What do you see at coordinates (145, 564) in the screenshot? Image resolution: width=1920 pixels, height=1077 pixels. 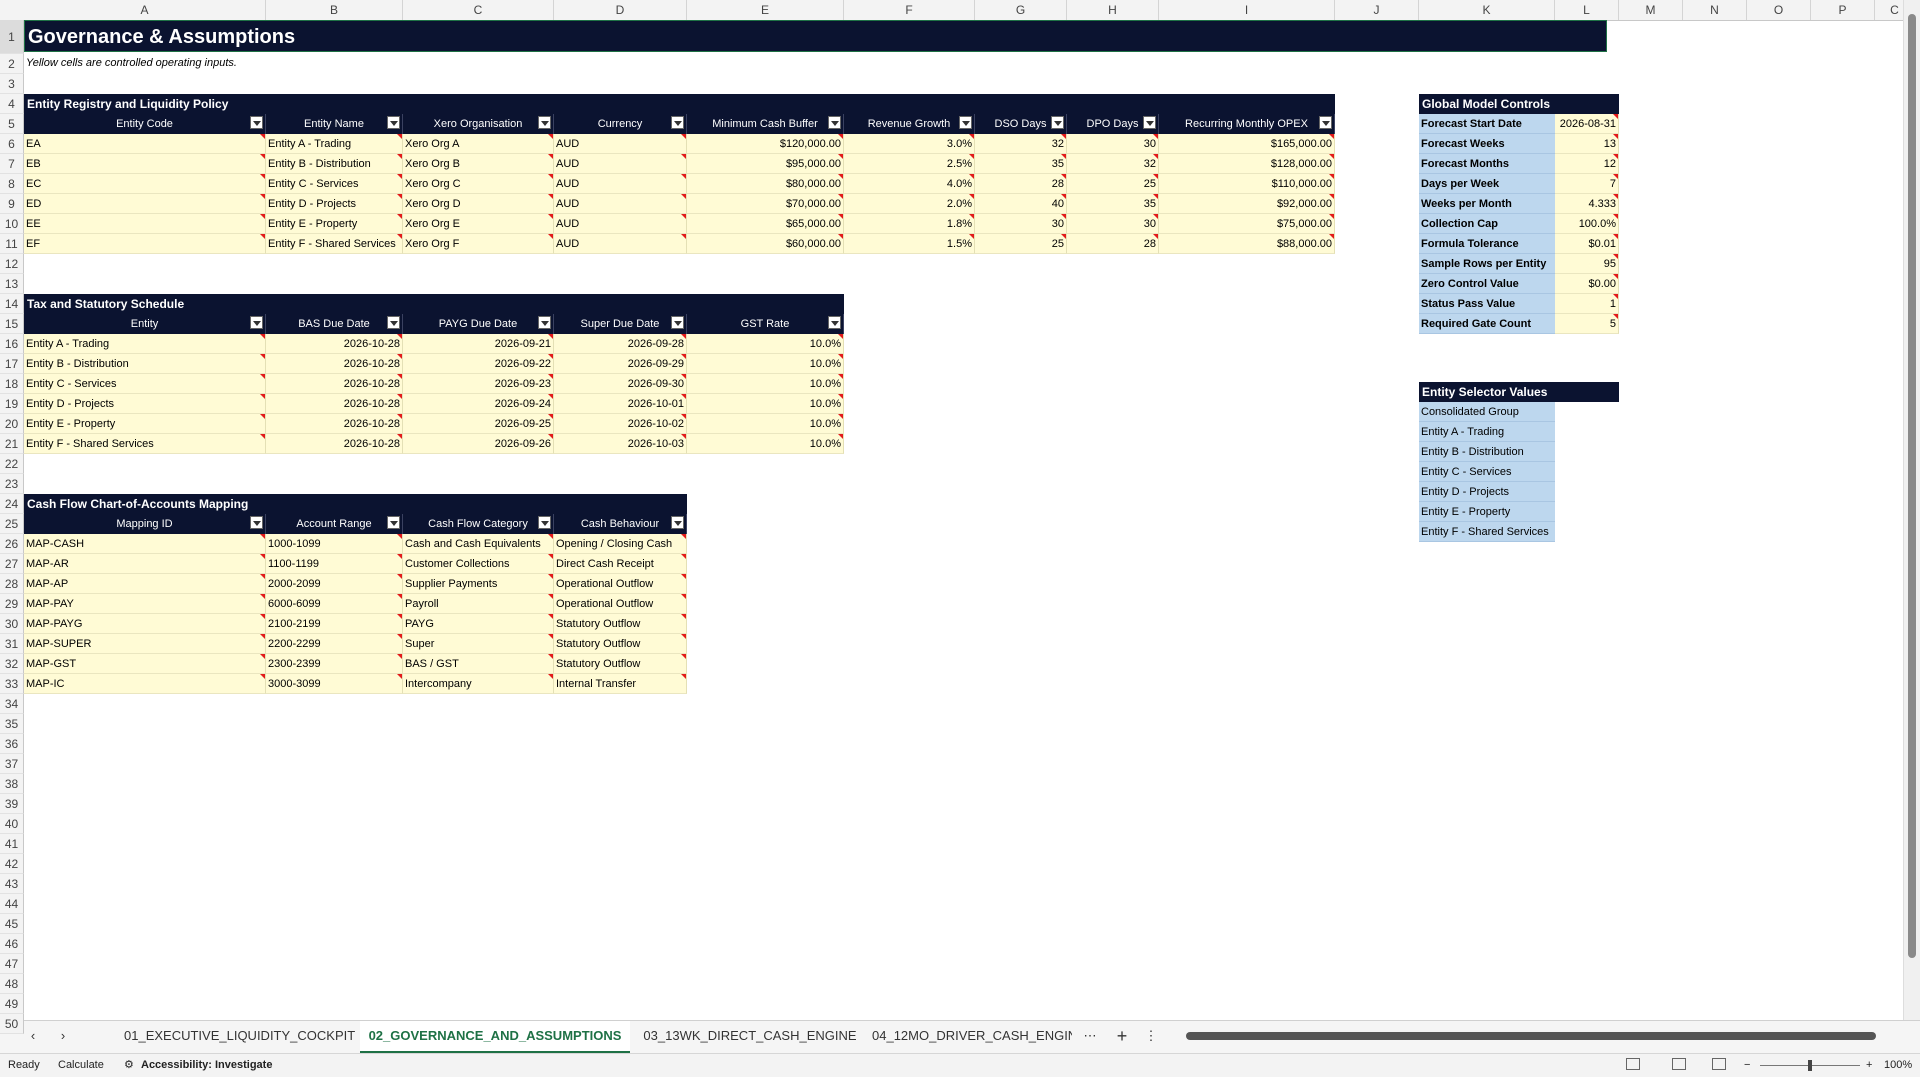 I see `coa-mapping-cell: MAP-AR` at bounding box center [145, 564].